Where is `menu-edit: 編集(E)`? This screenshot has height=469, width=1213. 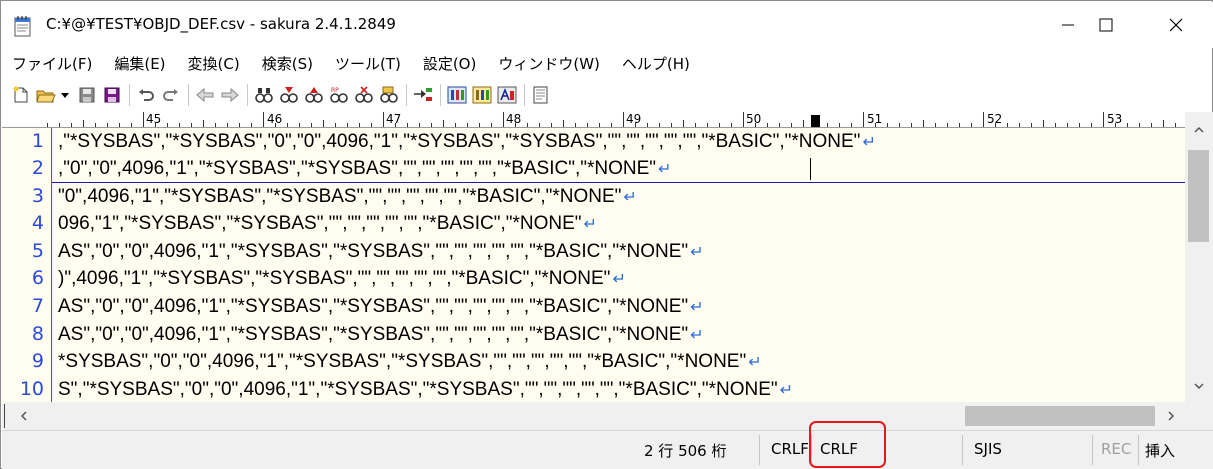
menu-edit: 編集(E) is located at coordinates (139, 63).